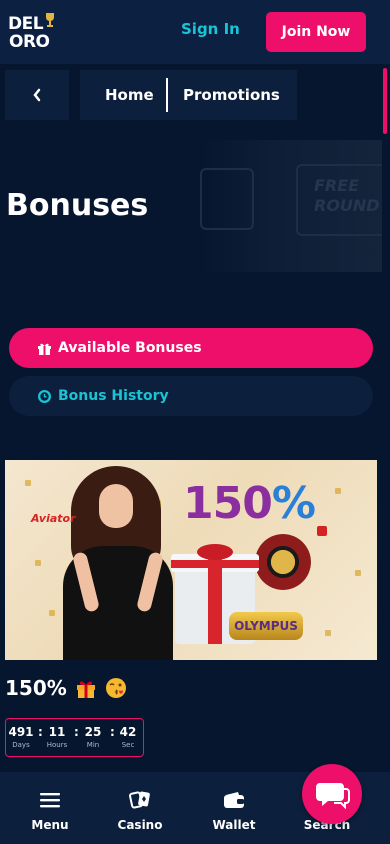 The height and width of the screenshot is (844, 390). I want to click on gift-ribbon, so click(215, 564).